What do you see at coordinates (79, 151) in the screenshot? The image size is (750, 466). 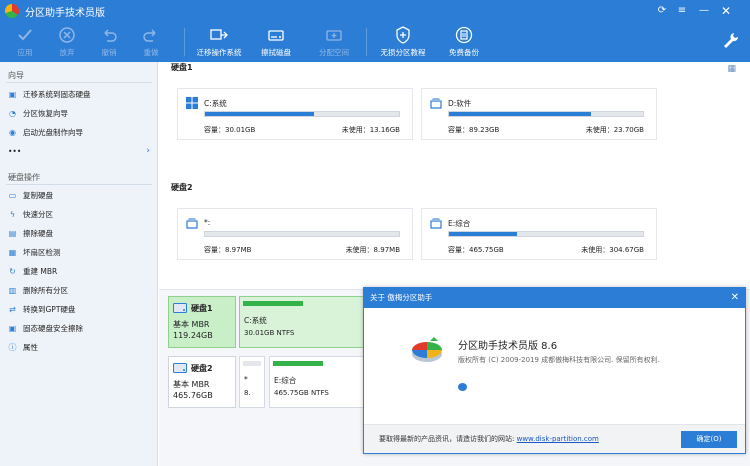 I see `sidebar-more: ••• ›` at bounding box center [79, 151].